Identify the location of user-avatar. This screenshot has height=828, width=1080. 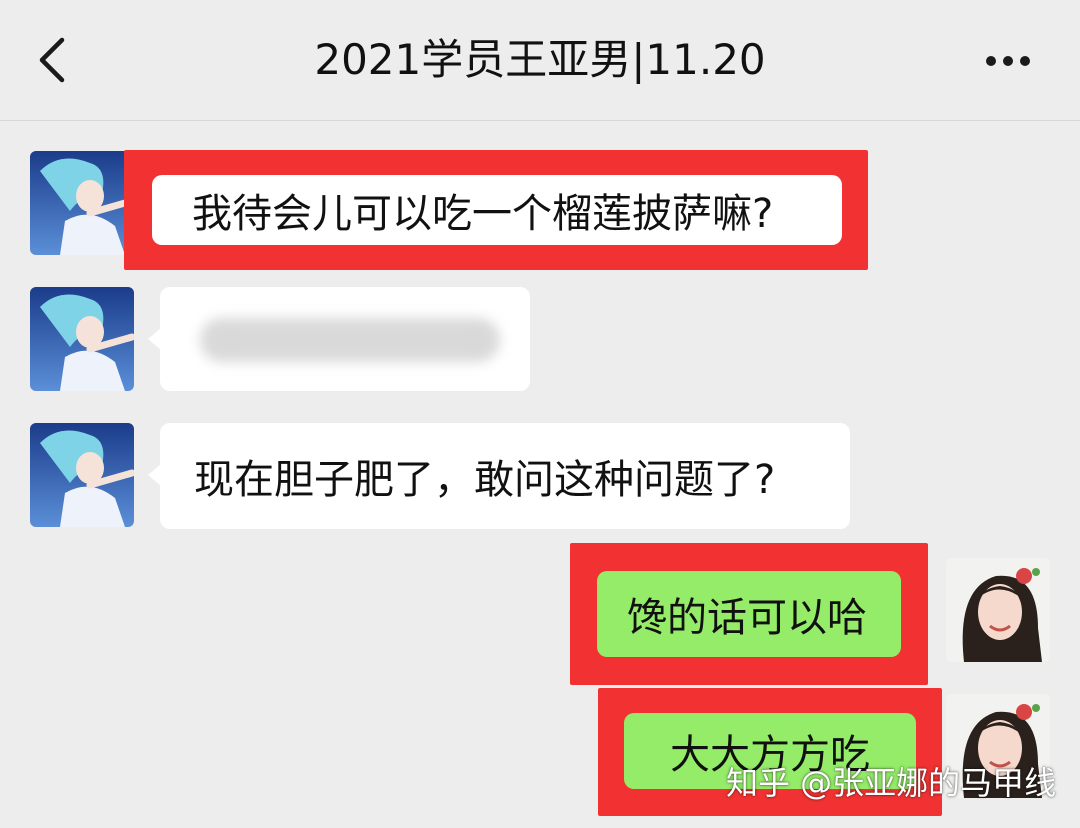
(998, 610).